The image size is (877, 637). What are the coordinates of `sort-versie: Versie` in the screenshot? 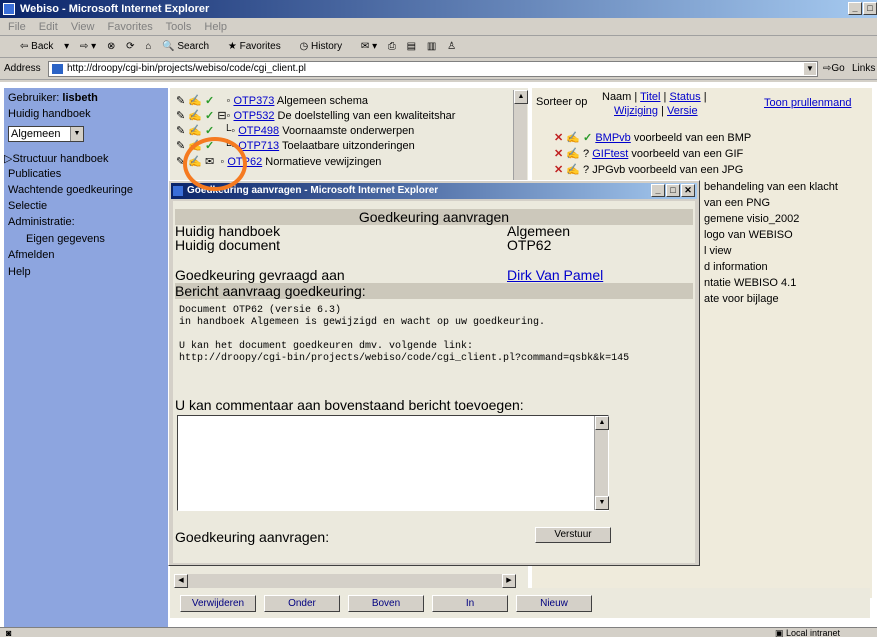 It's located at (682, 111).